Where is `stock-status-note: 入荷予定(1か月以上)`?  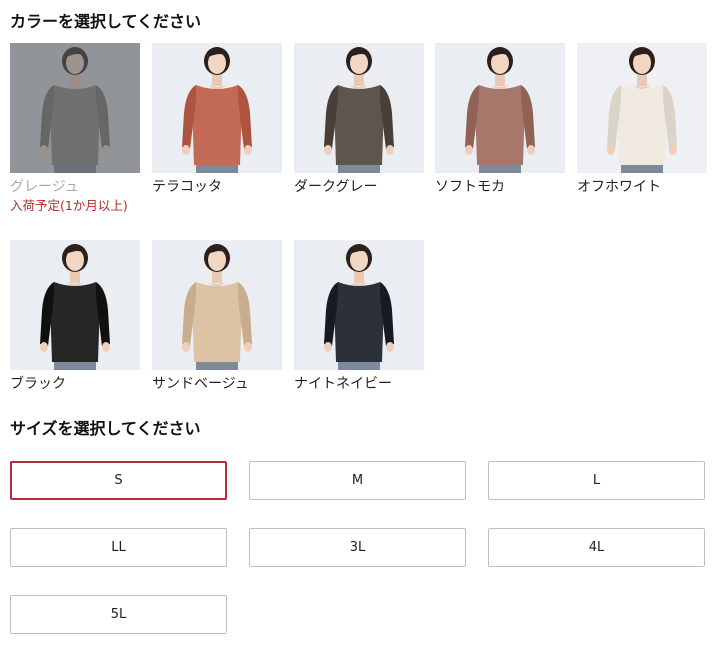 stock-status-note: 入荷予定(1か月以上) is located at coordinates (69, 205).